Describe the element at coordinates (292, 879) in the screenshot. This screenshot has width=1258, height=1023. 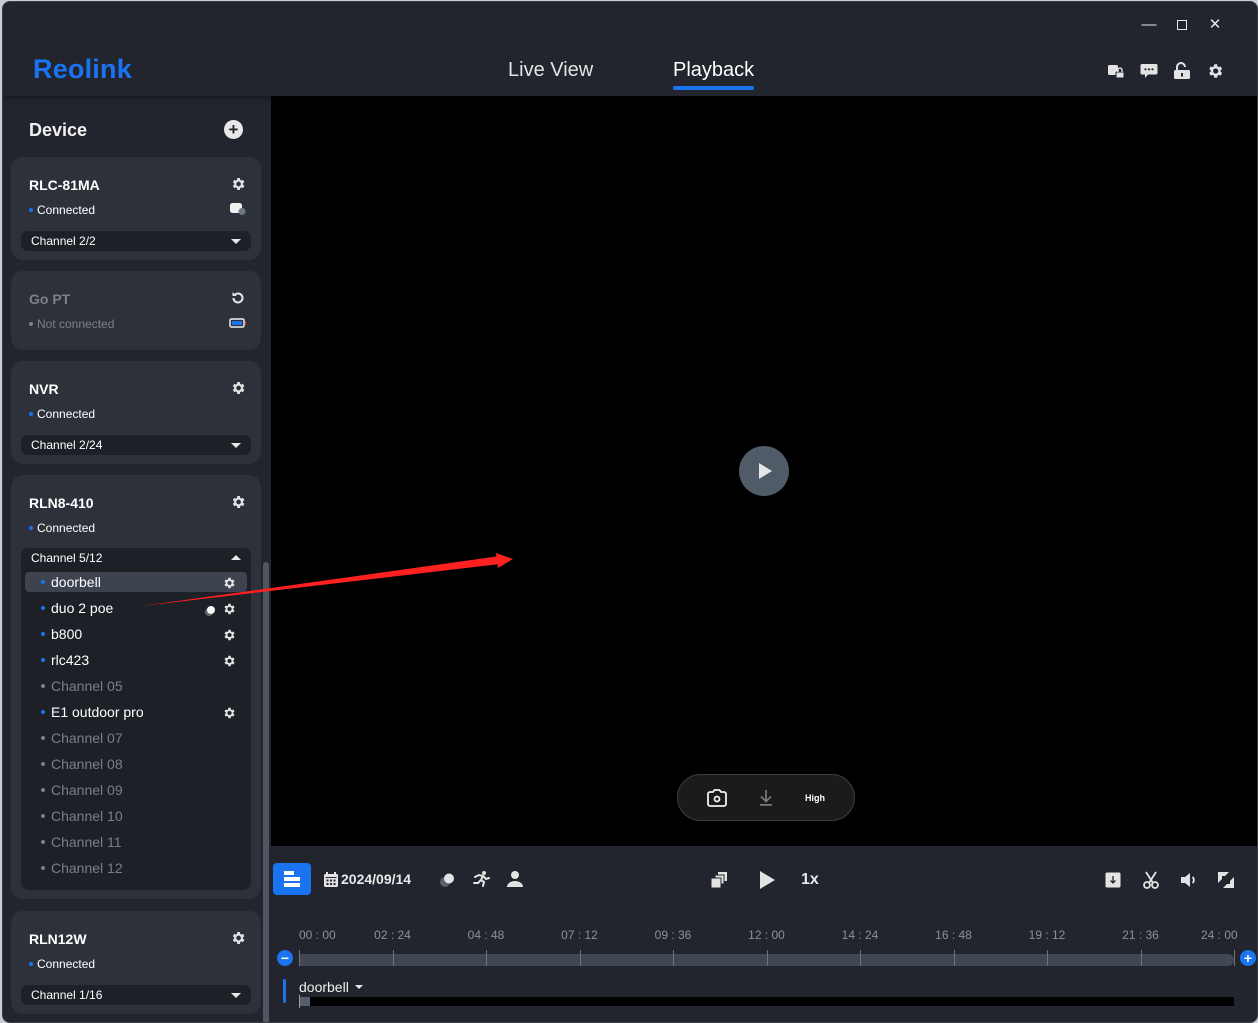
I see `list-view-button` at that location.